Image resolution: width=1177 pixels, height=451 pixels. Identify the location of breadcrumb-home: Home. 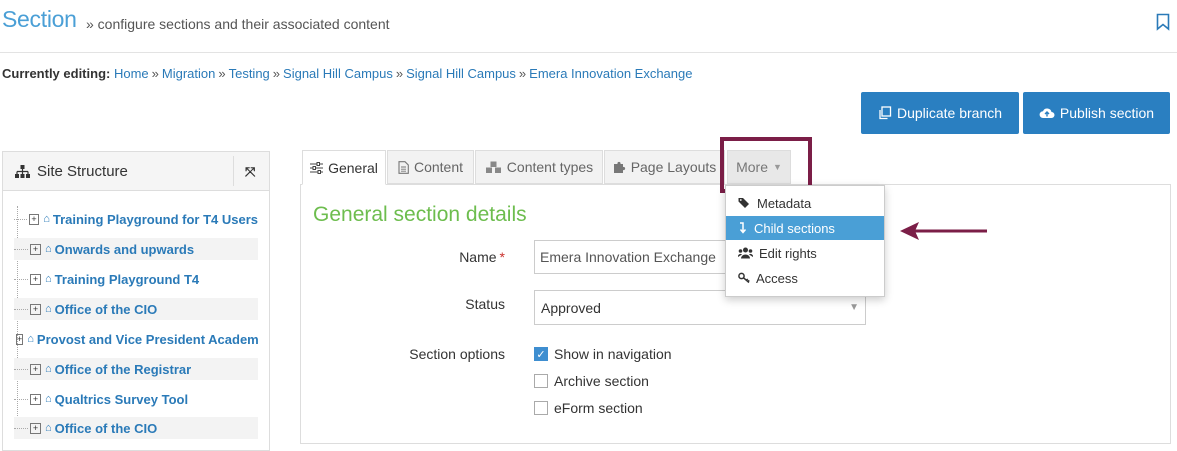
(131, 73).